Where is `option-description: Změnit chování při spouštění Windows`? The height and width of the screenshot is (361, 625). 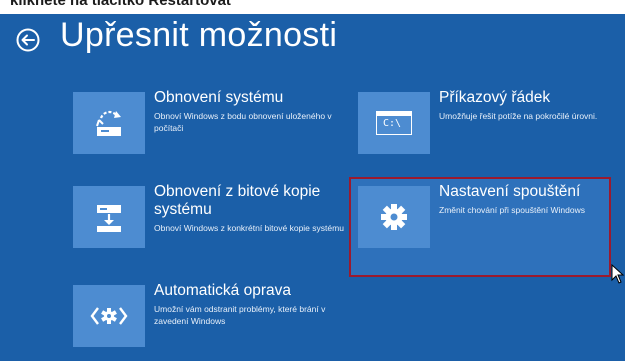 option-description: Změnit chování při spouštění Windows is located at coordinates (512, 210).